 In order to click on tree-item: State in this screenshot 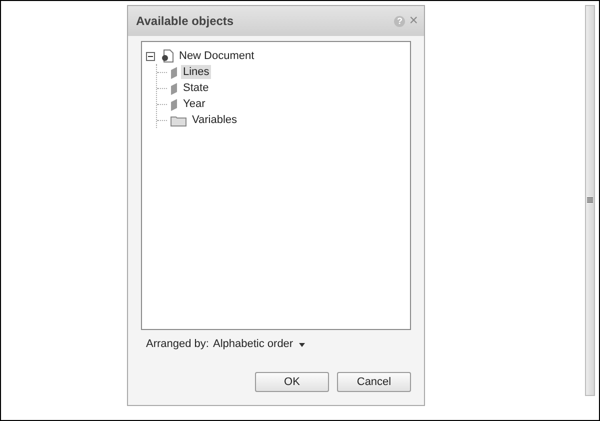, I will do `click(196, 88)`.